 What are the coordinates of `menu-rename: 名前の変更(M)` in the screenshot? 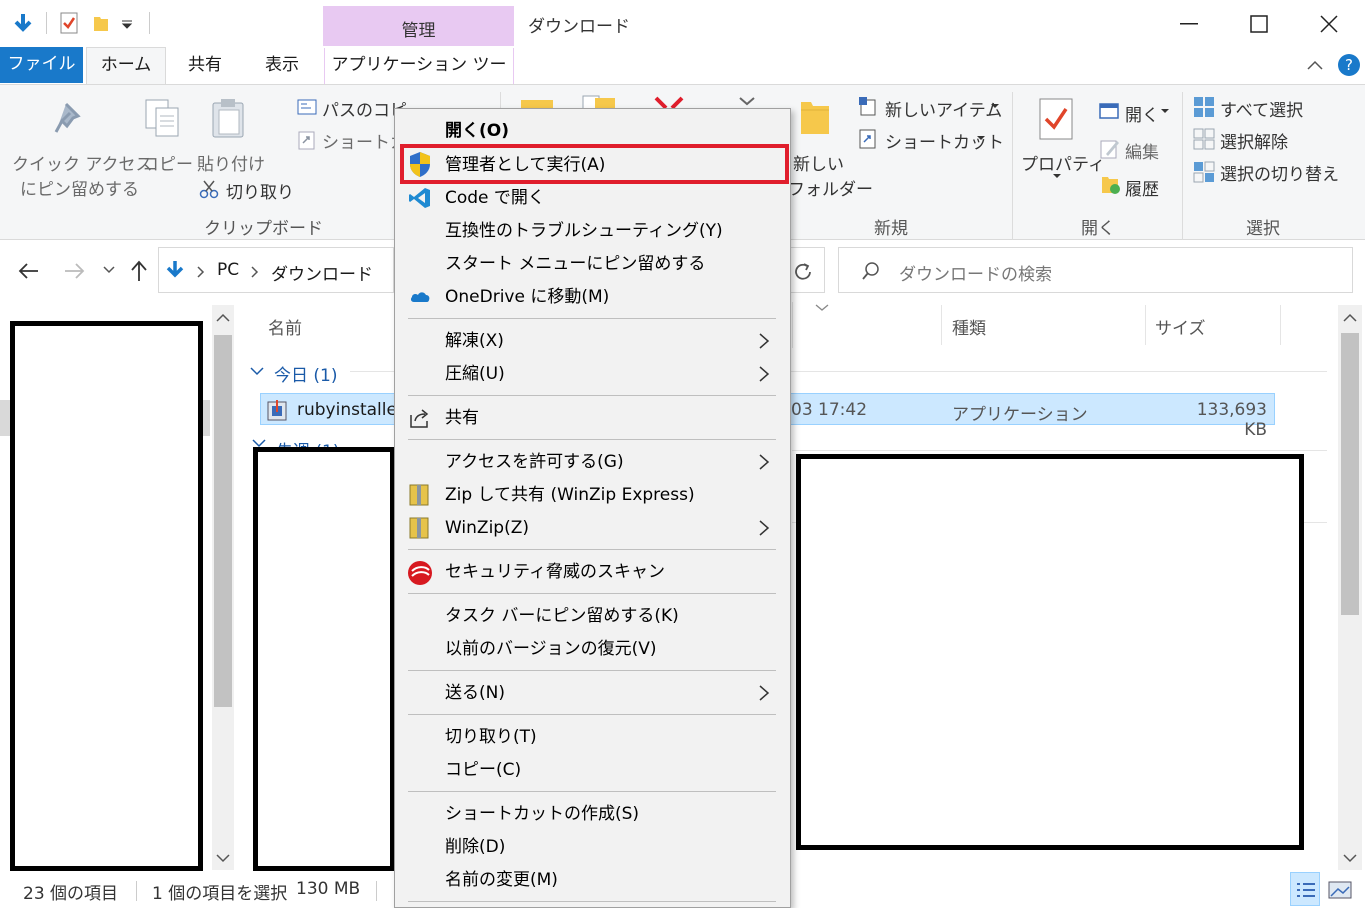 It's located at (592, 880).